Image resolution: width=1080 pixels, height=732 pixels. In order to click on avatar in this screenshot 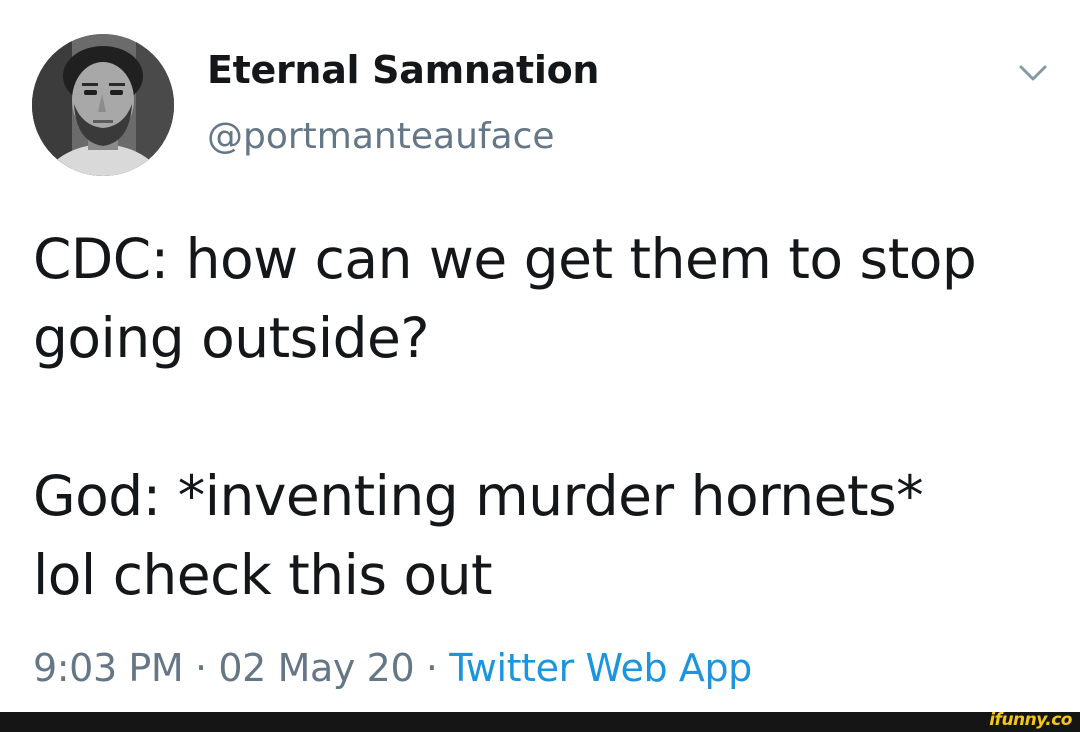, I will do `click(103, 105)`.